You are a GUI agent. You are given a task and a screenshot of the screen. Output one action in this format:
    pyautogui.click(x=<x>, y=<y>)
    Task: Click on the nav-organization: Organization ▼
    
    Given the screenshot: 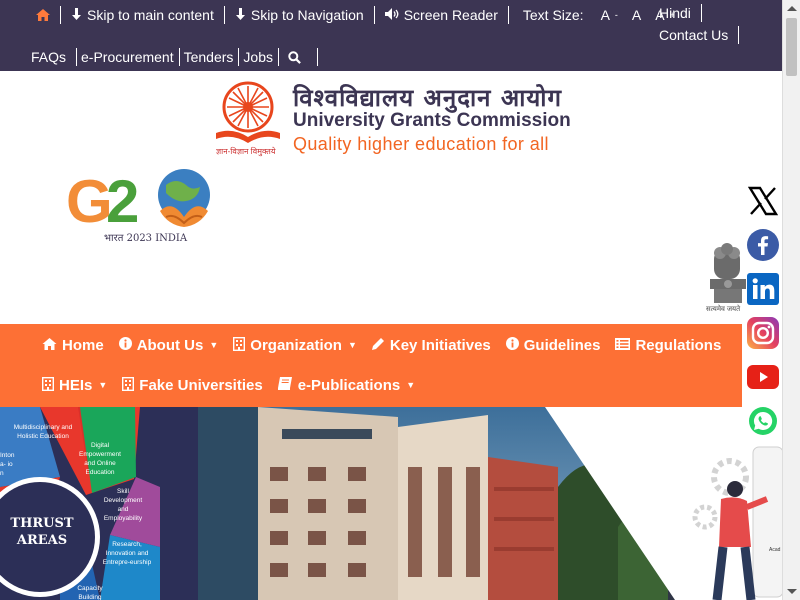 What is the action you would take?
    pyautogui.click(x=295, y=345)
    